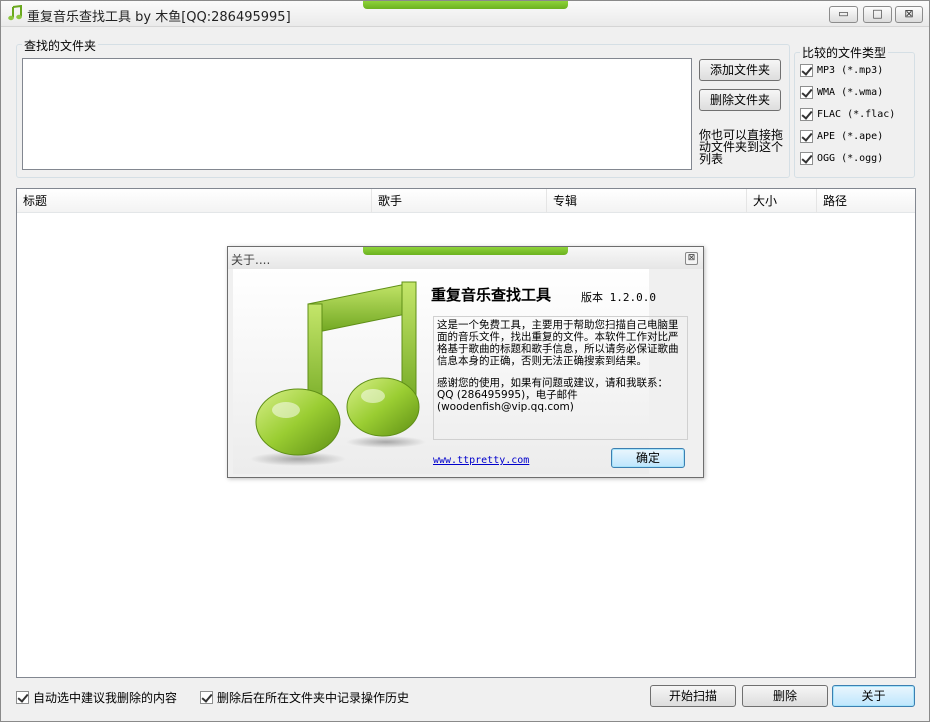 The width and height of the screenshot is (930, 722). I want to click on log-history-option: 删除后在所在文件夹中记录操作历史, so click(304, 697).